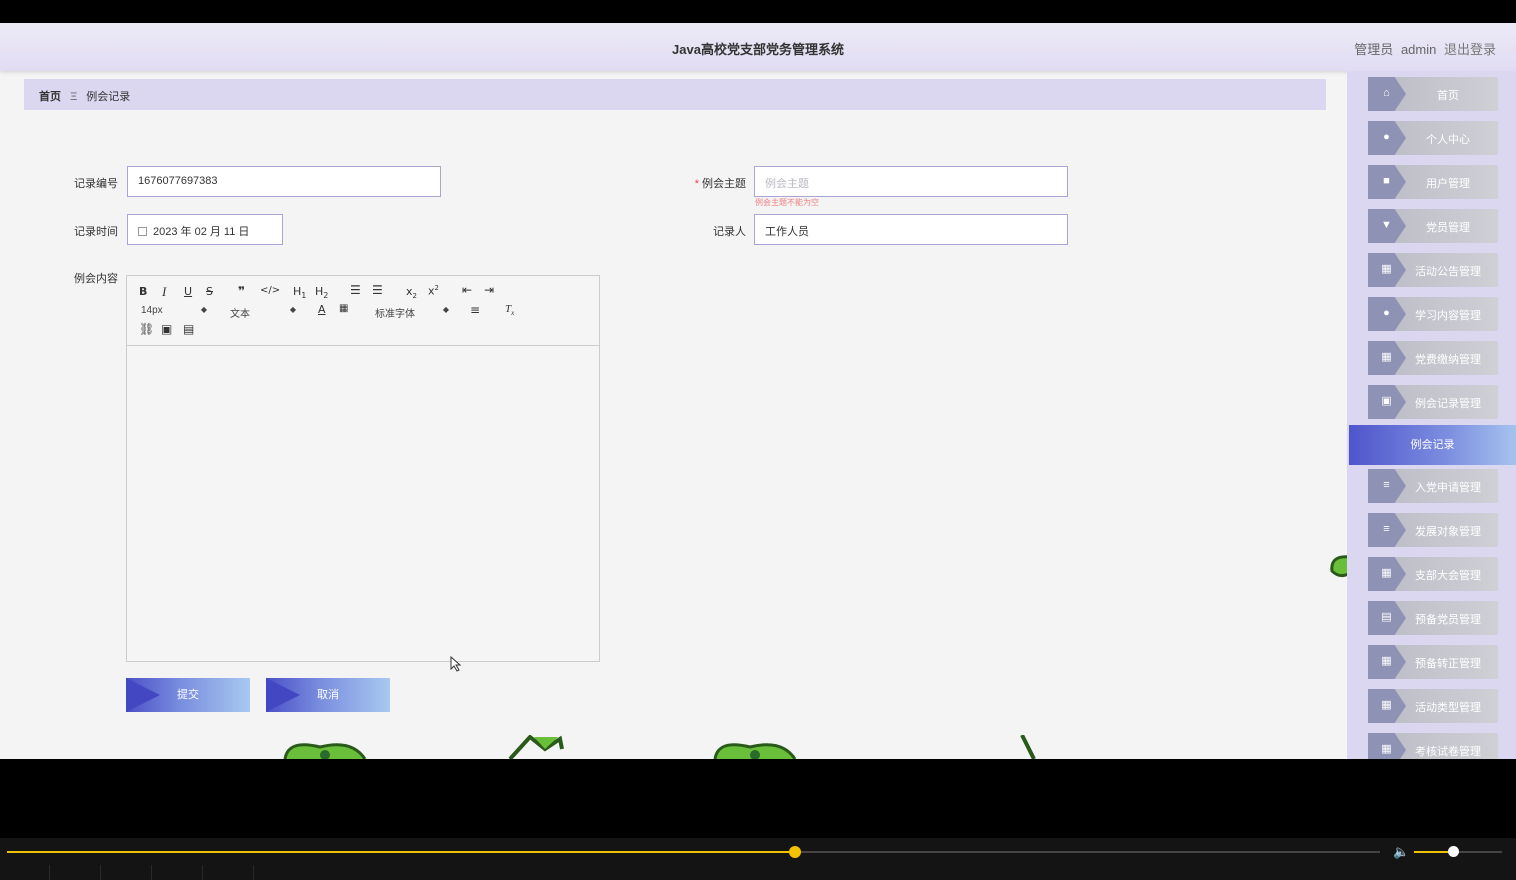  I want to click on font-size-select: 14px ◆, so click(174, 310).